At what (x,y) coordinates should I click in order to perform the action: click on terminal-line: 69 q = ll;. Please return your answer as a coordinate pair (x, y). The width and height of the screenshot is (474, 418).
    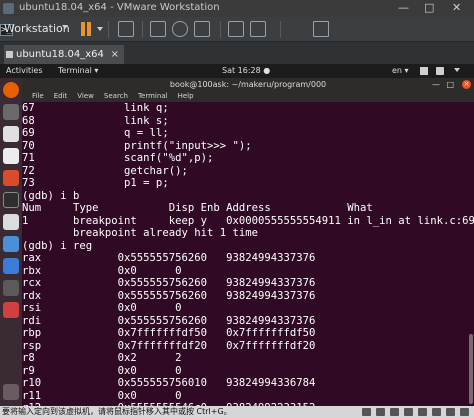
    Looking at the image, I should click on (95, 133).